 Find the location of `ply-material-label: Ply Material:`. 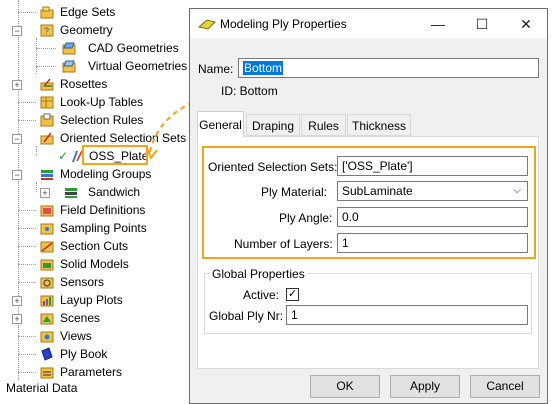

ply-material-label: Ply Material: is located at coordinates (294, 192).